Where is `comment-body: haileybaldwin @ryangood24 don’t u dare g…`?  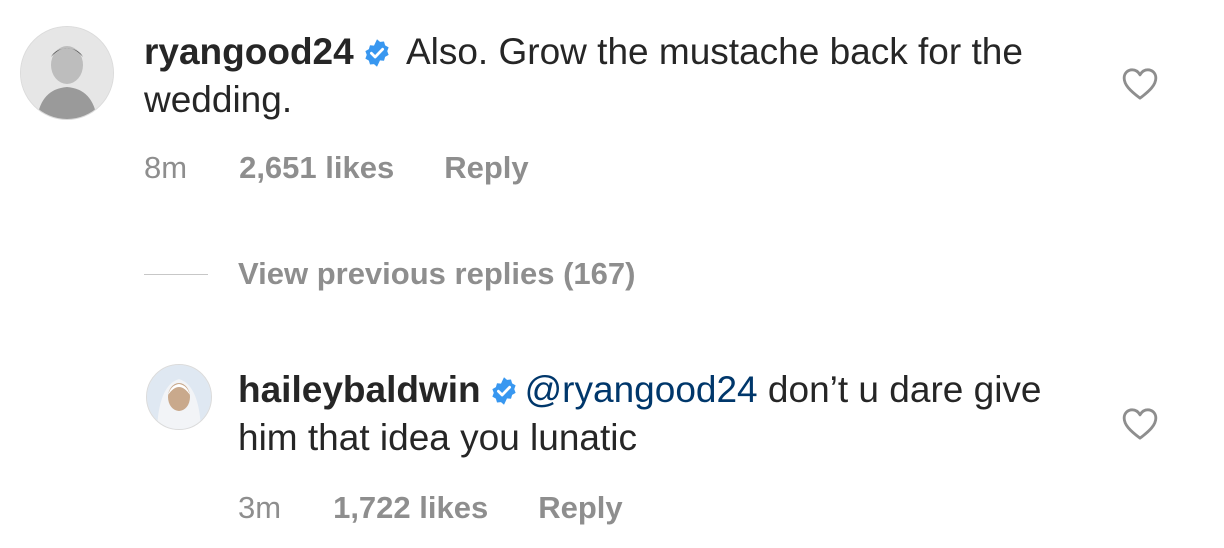
comment-body: haileybaldwin @ryangood24 don’t u dare g… is located at coordinates (658, 414).